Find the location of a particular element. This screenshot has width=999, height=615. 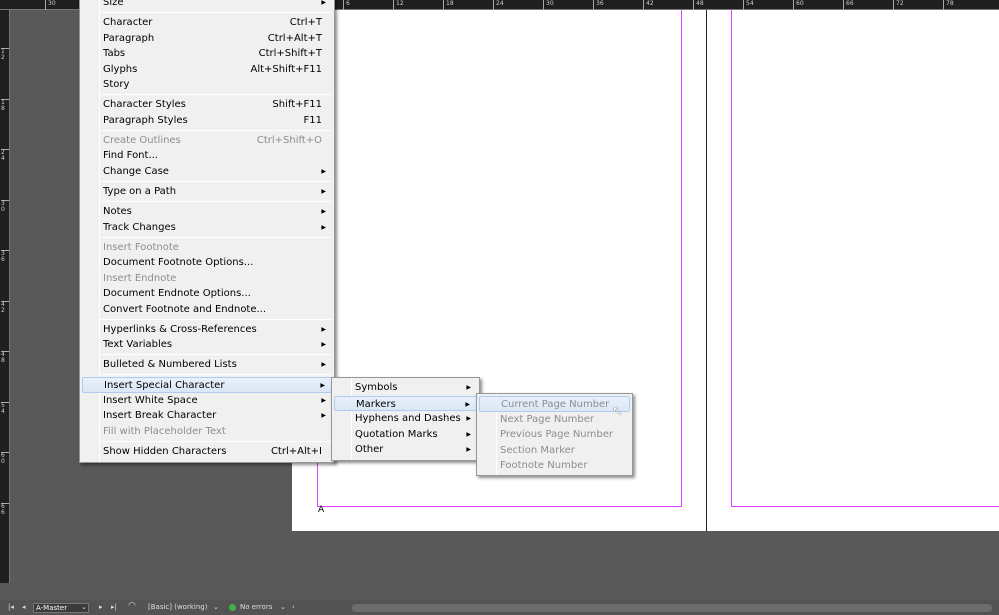

first-page-icon: |◂ is located at coordinates (11, 607).